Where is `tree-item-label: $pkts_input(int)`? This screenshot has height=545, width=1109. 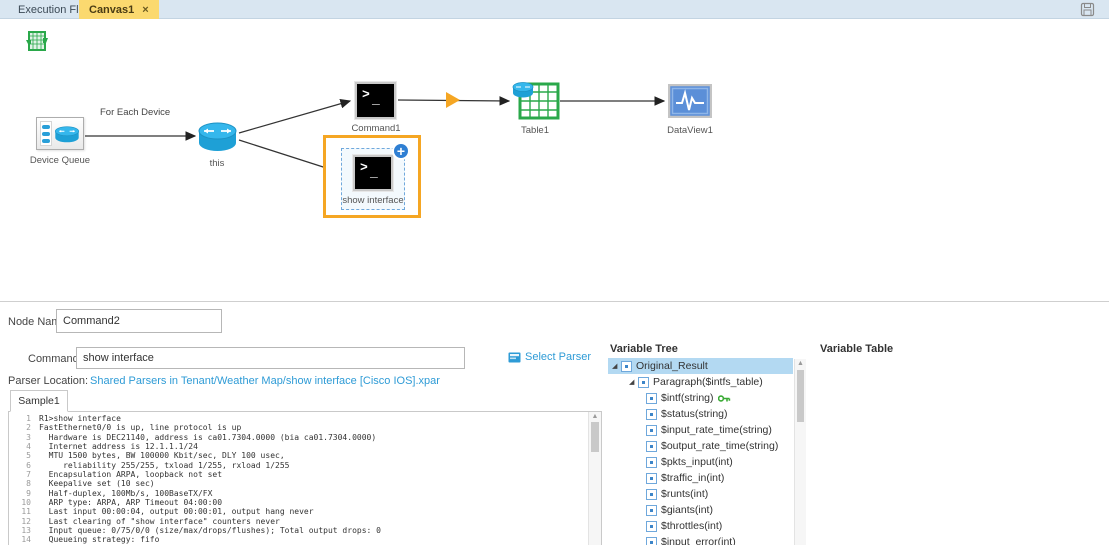 tree-item-label: $pkts_input(int) is located at coordinates (697, 462).